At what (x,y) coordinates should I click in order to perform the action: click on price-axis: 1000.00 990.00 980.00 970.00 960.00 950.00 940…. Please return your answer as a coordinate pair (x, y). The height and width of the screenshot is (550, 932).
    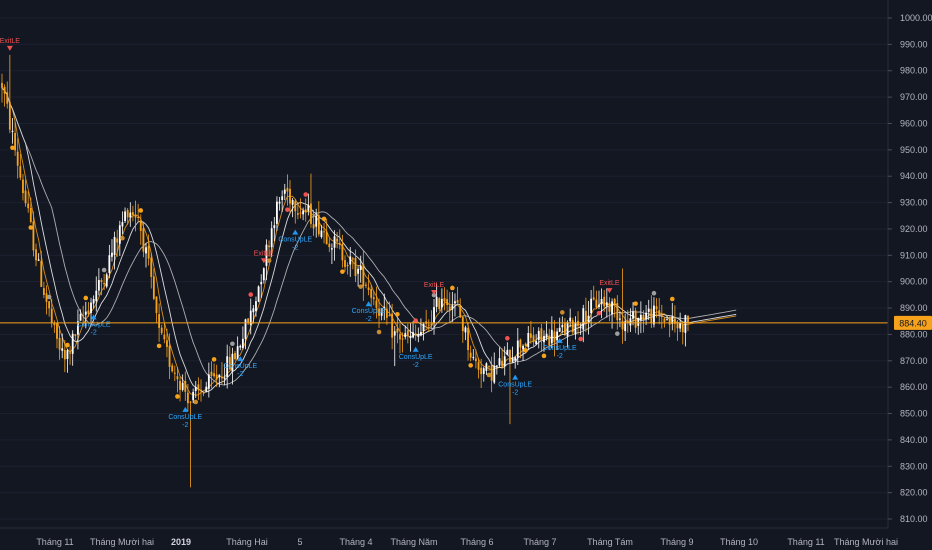
    Looking at the image, I should click on (909, 264).